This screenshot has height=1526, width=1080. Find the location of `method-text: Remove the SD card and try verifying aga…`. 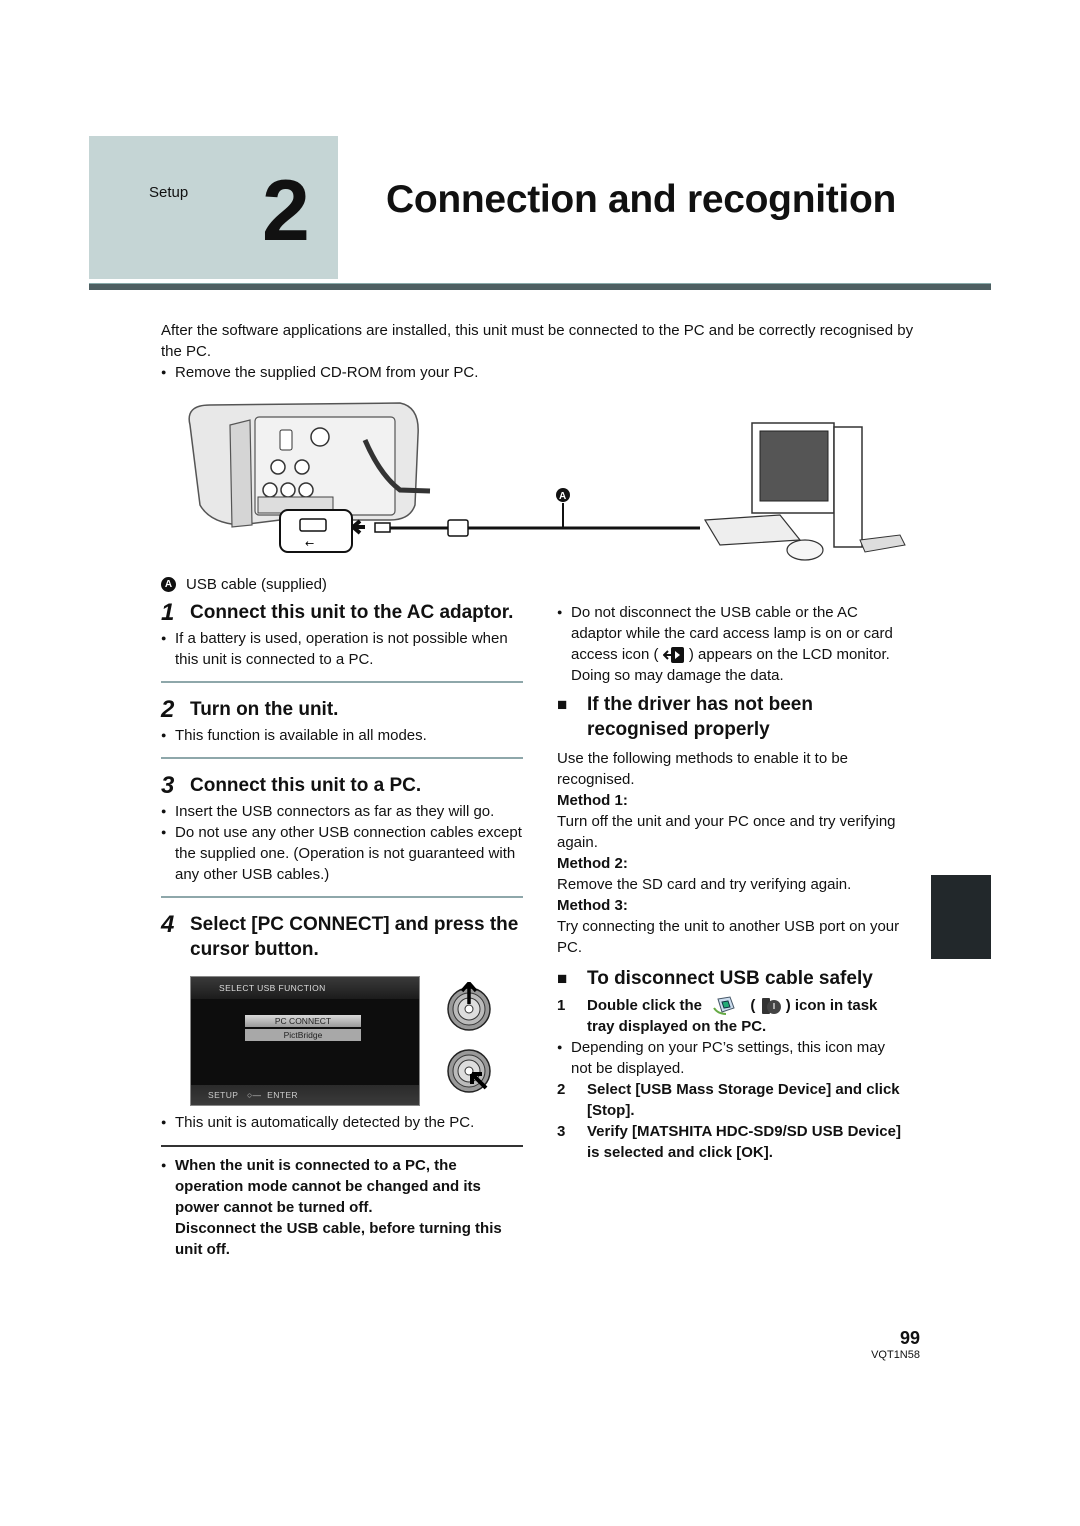

method-text: Remove the SD card and try verifying aga… is located at coordinates (704, 884).